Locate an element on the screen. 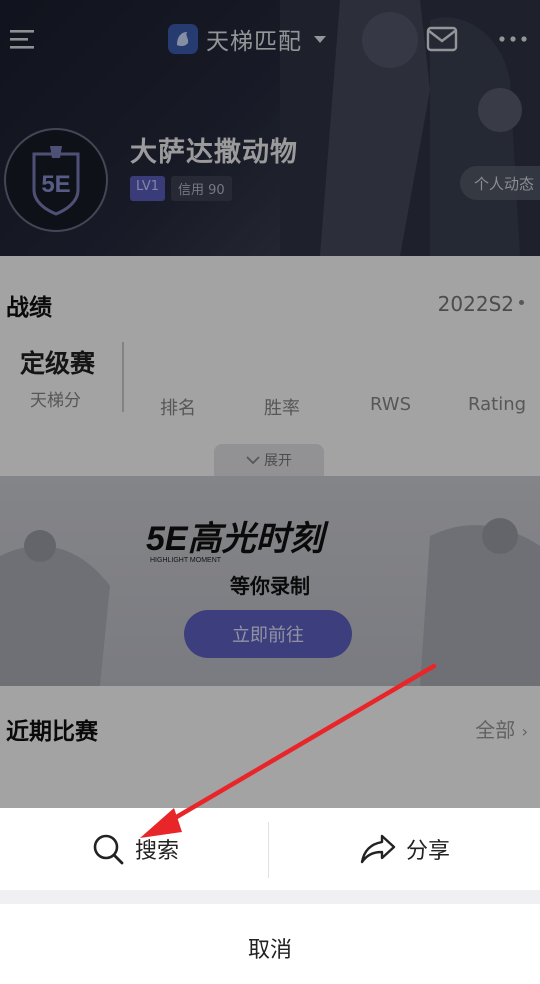  search-label: 搜索 is located at coordinates (156, 851).